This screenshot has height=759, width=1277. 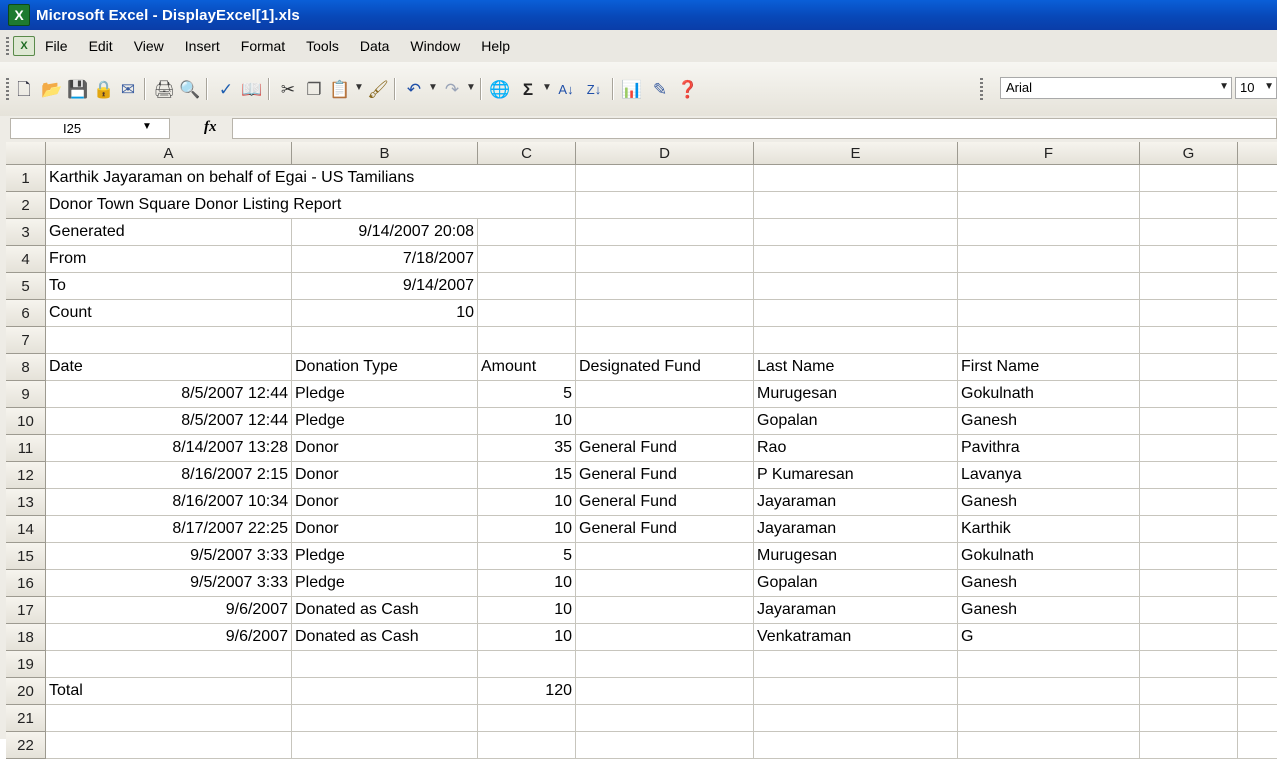 What do you see at coordinates (665, 367) in the screenshot?
I see `cell: Designated Fund` at bounding box center [665, 367].